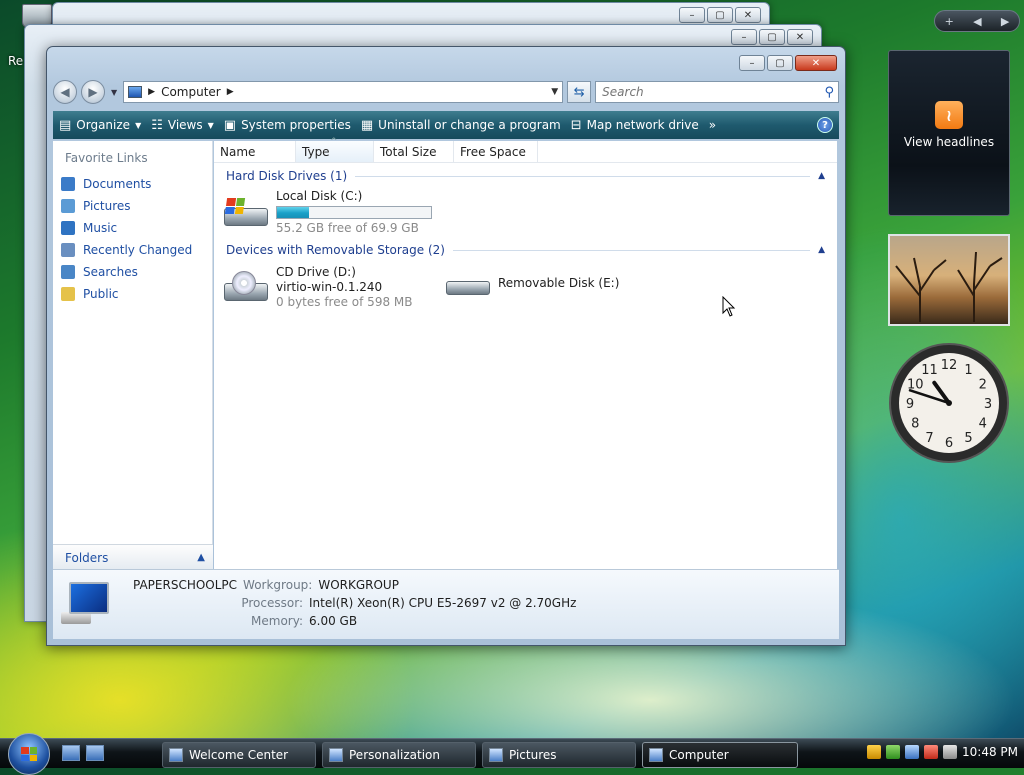 This screenshot has width=1024, height=775. I want to click on recently-changed-icon, so click(68, 250).